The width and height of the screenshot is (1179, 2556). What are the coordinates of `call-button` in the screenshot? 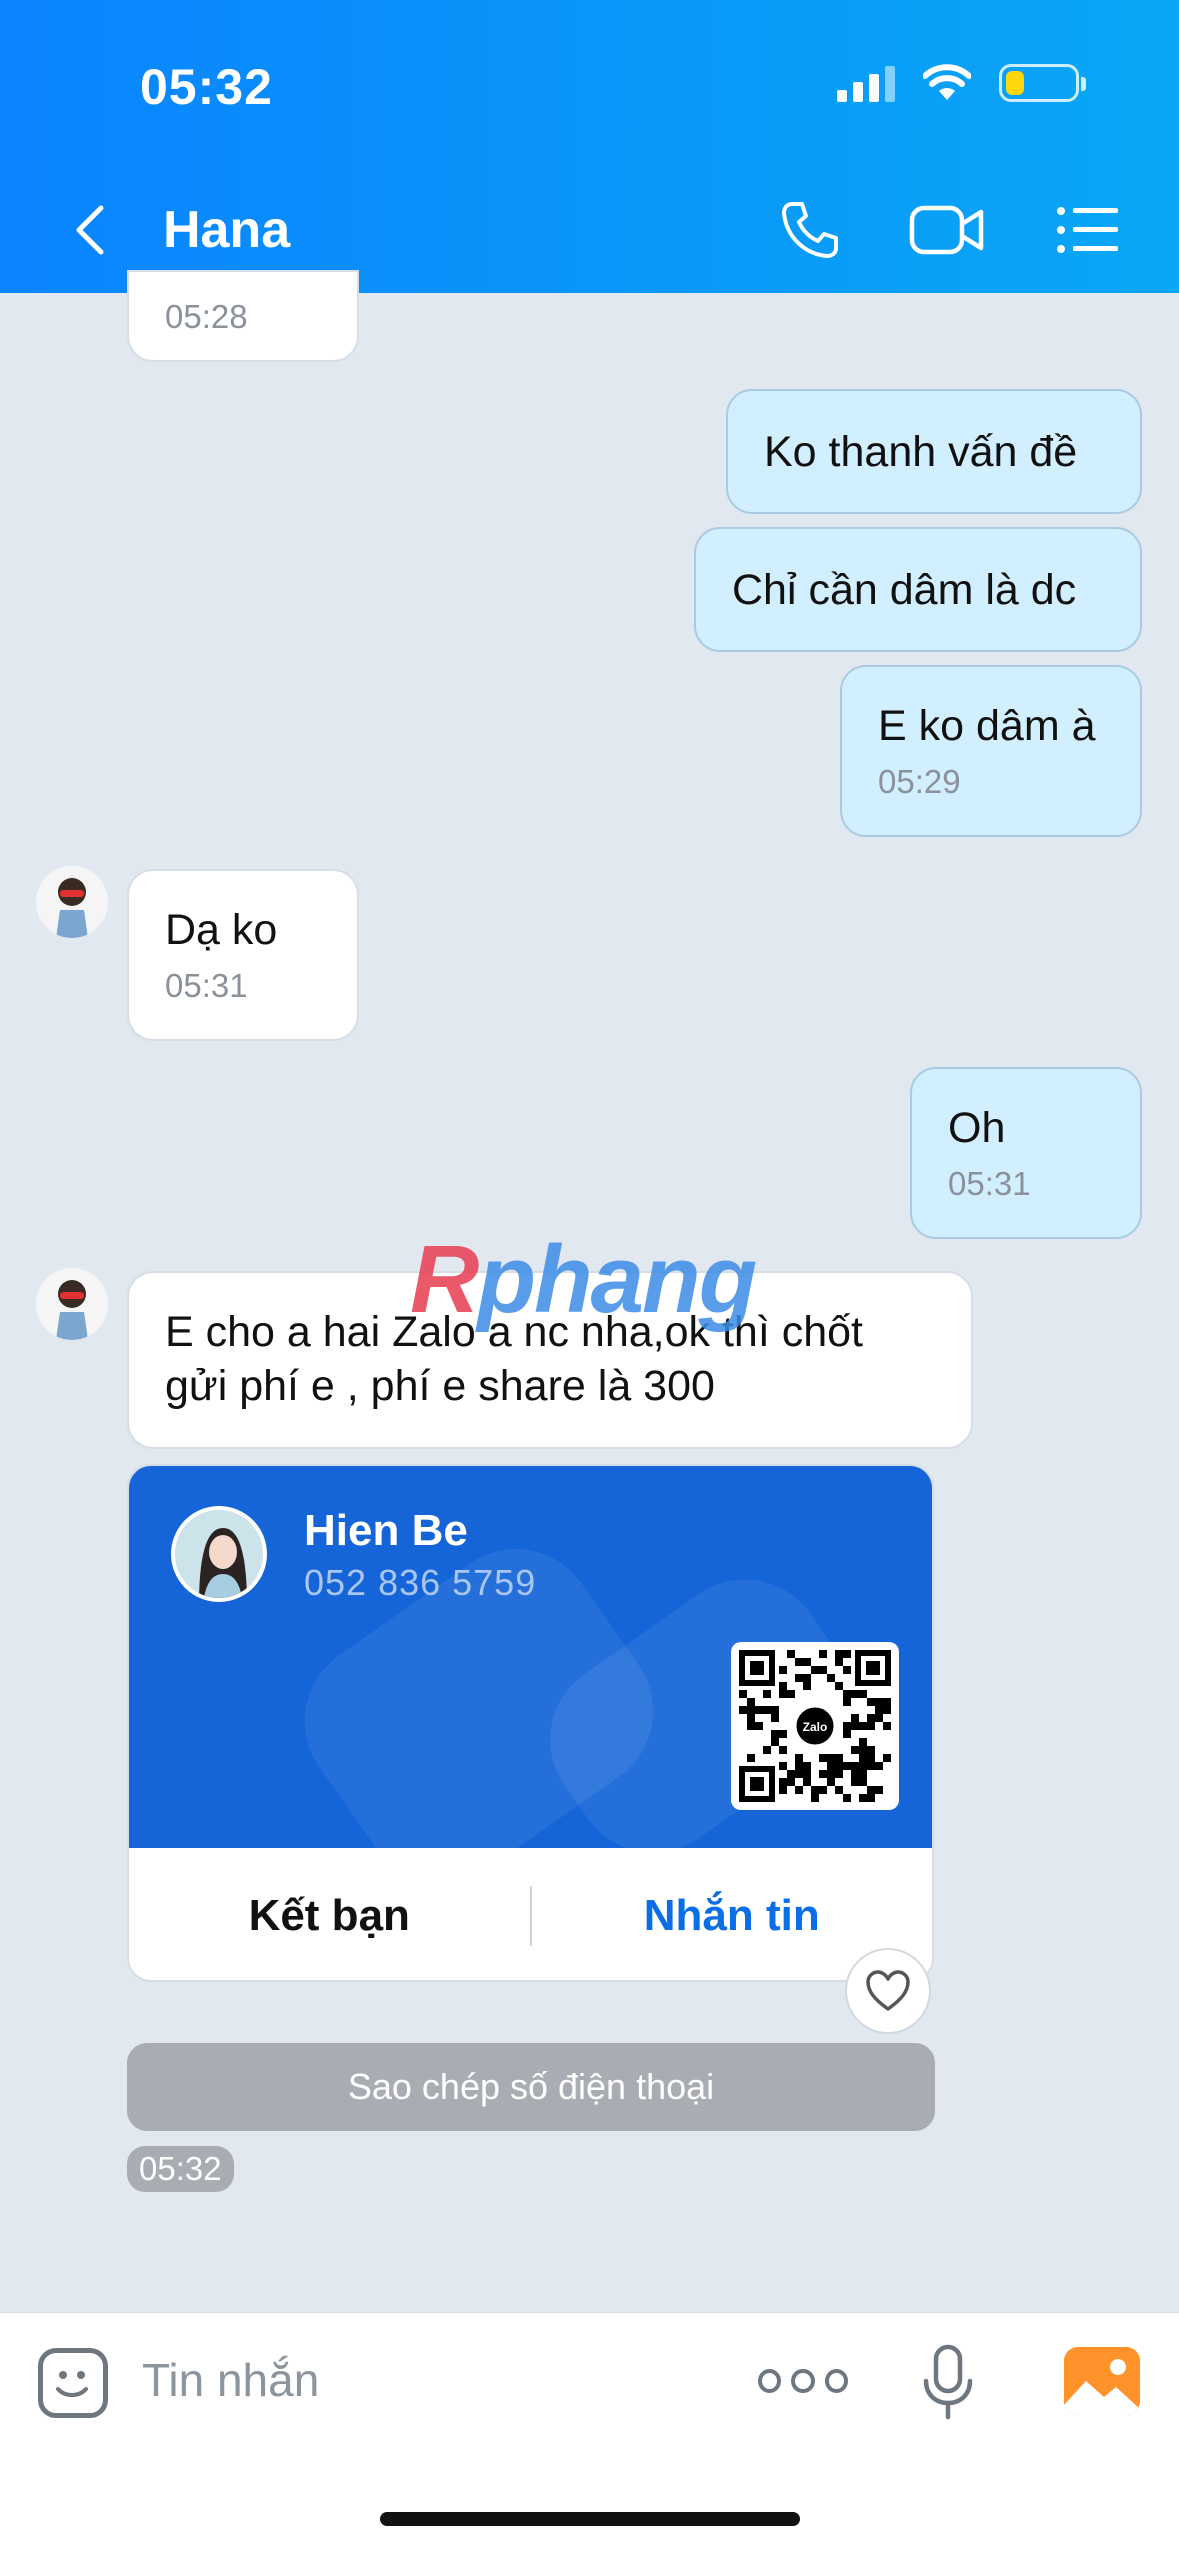 It's located at (810, 230).